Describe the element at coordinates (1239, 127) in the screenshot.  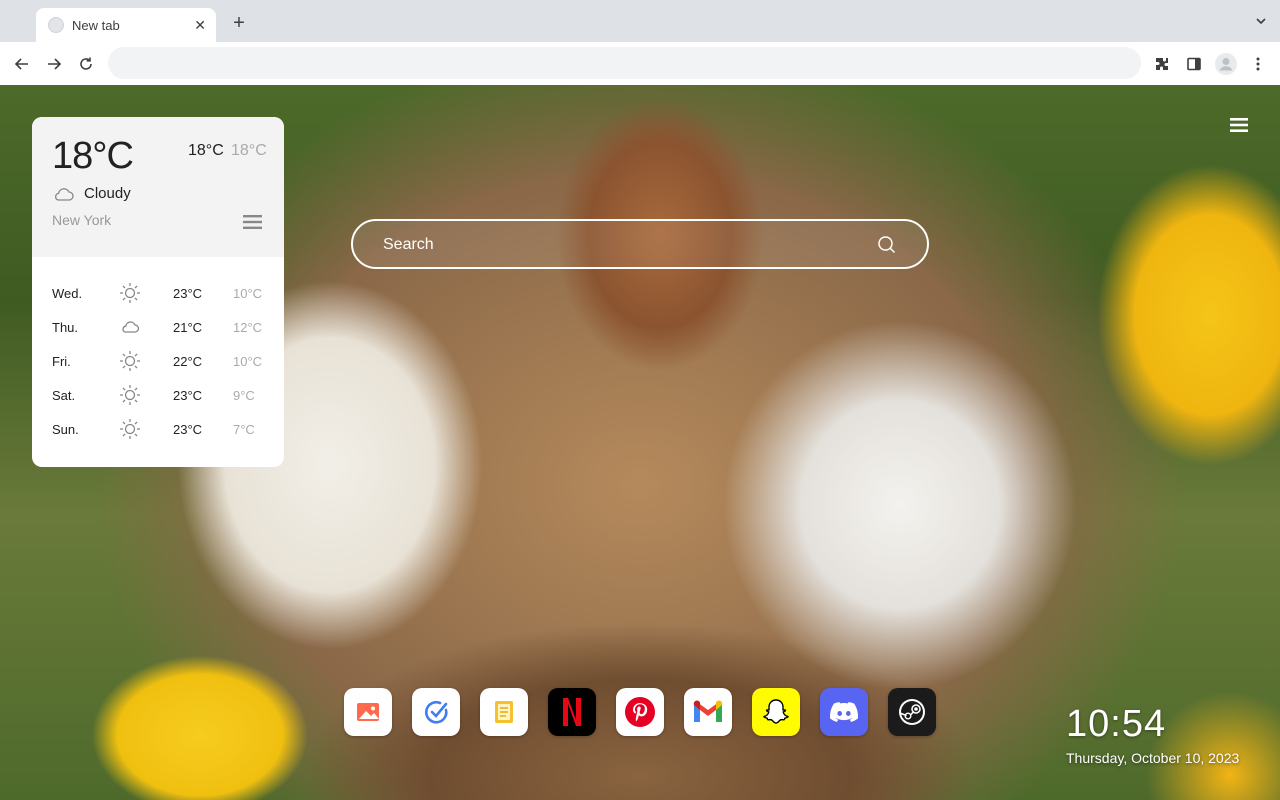
I see `page-menu-icon` at that location.